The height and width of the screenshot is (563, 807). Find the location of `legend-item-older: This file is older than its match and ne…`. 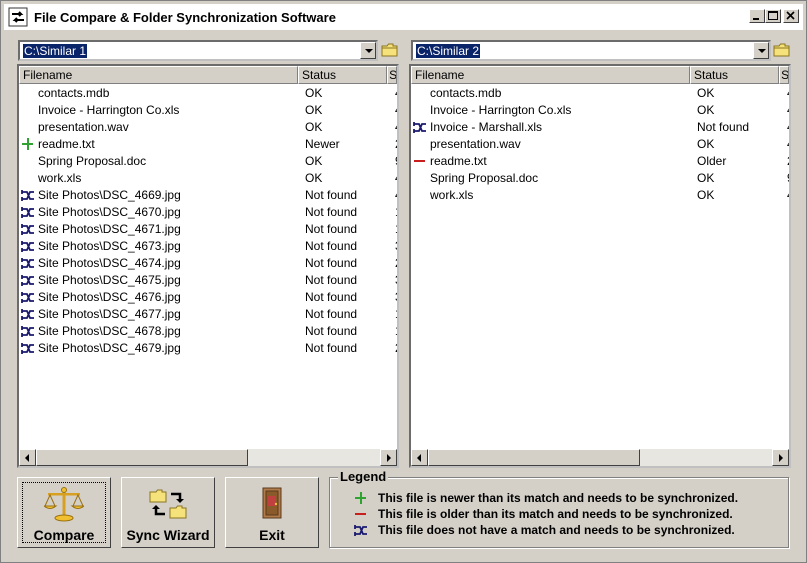

legend-item-older: This file is older than its match and ne… is located at coordinates (543, 514).